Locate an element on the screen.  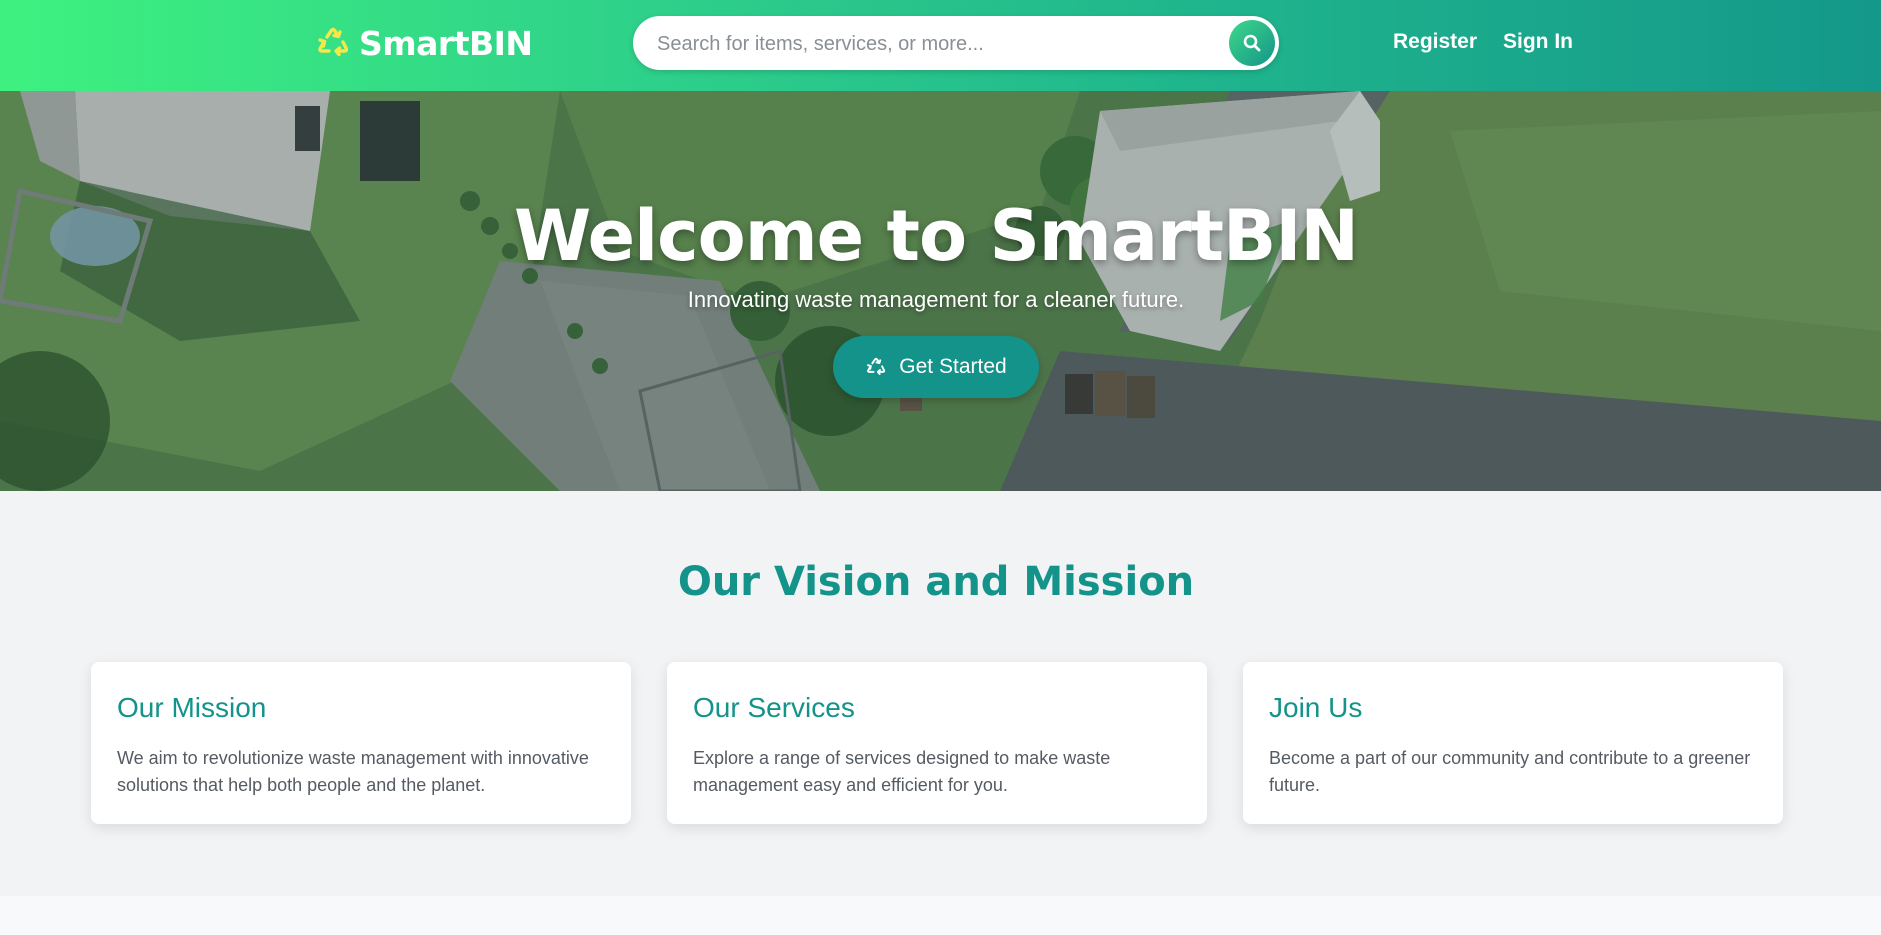
search-button is located at coordinates (1252, 43).